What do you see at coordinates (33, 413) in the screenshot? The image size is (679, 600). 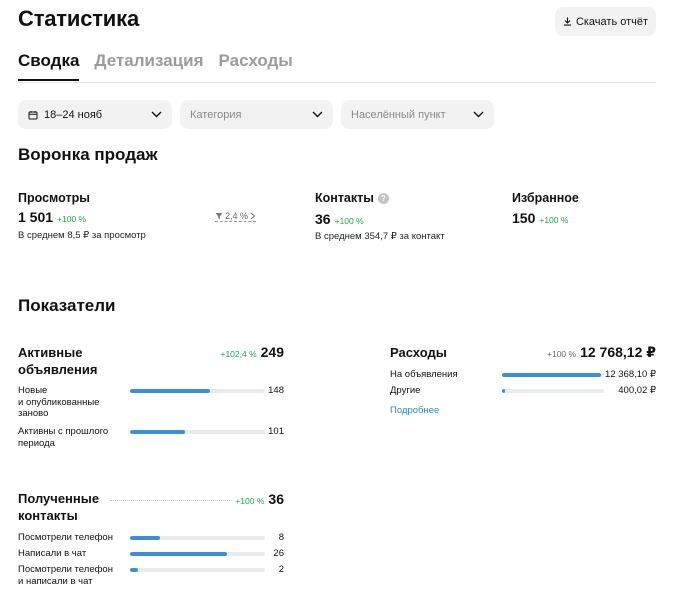 I see `row-label-line: заново` at bounding box center [33, 413].